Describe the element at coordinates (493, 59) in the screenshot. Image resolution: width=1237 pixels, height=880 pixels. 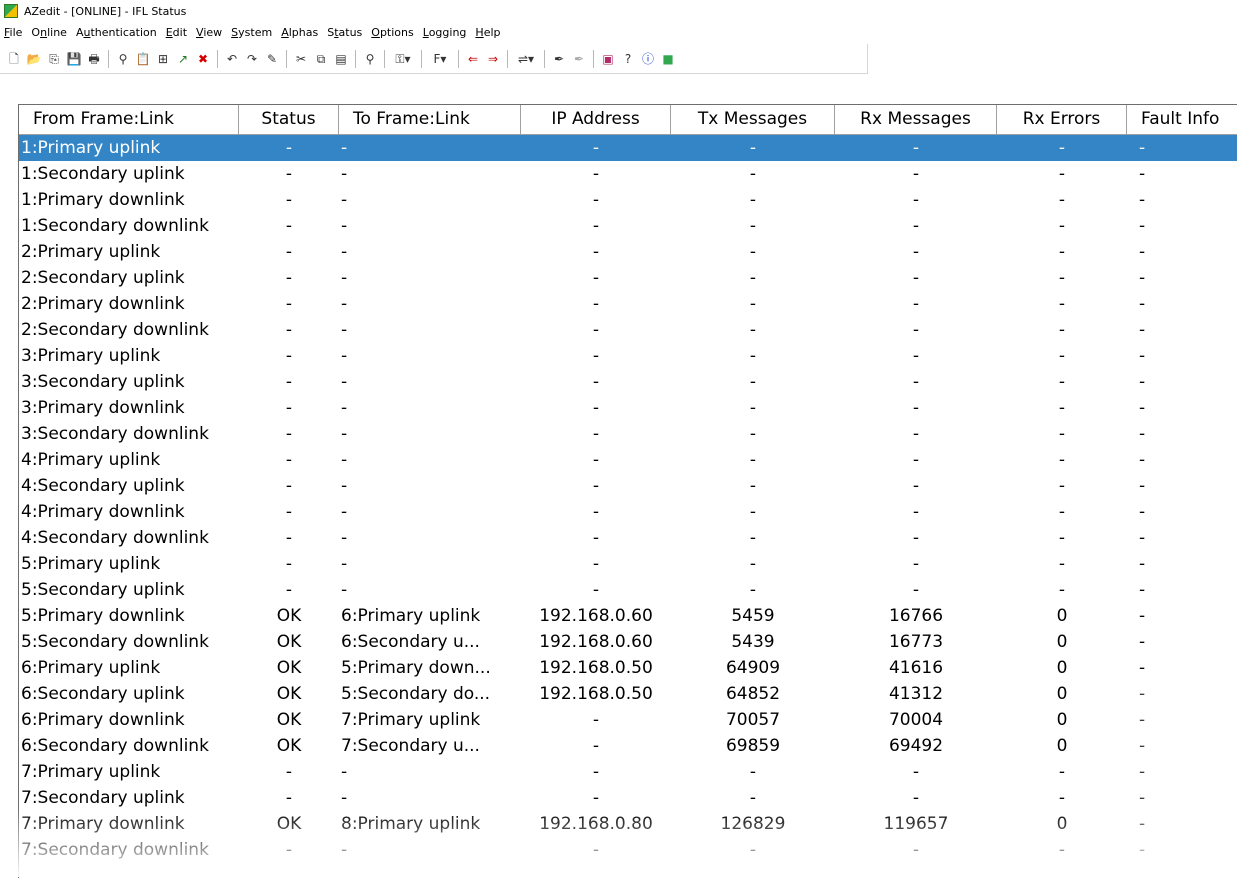
I see `arrow-right-icon: ⇒` at that location.